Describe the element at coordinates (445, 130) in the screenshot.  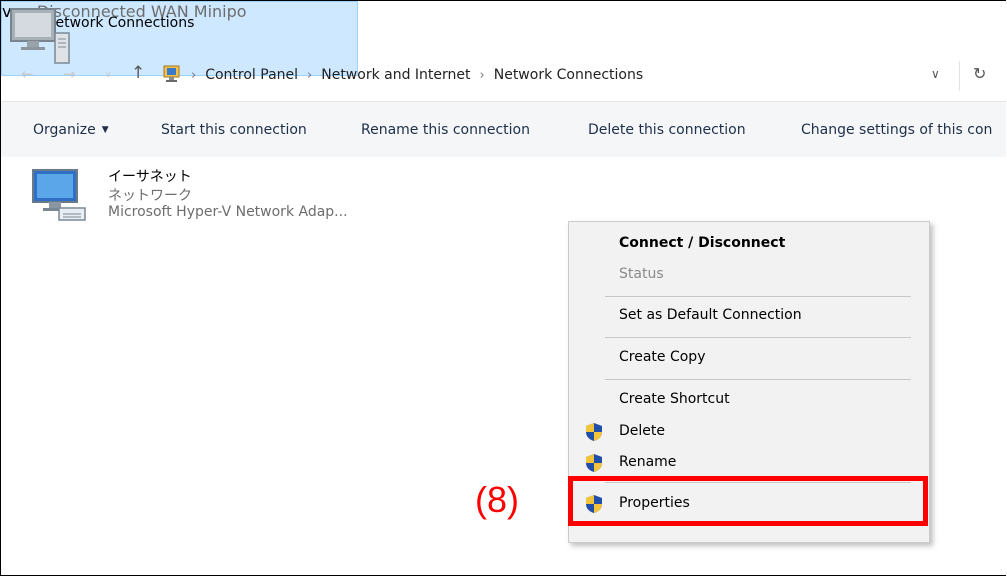
I see `rename-connection-button: Rename this connection` at that location.